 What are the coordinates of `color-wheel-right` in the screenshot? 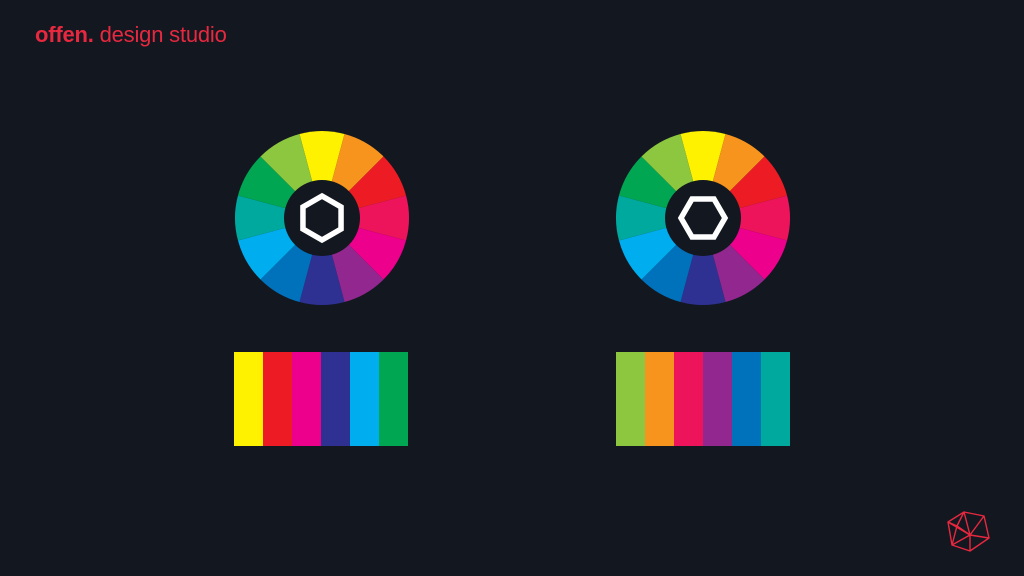 It's located at (703, 218).